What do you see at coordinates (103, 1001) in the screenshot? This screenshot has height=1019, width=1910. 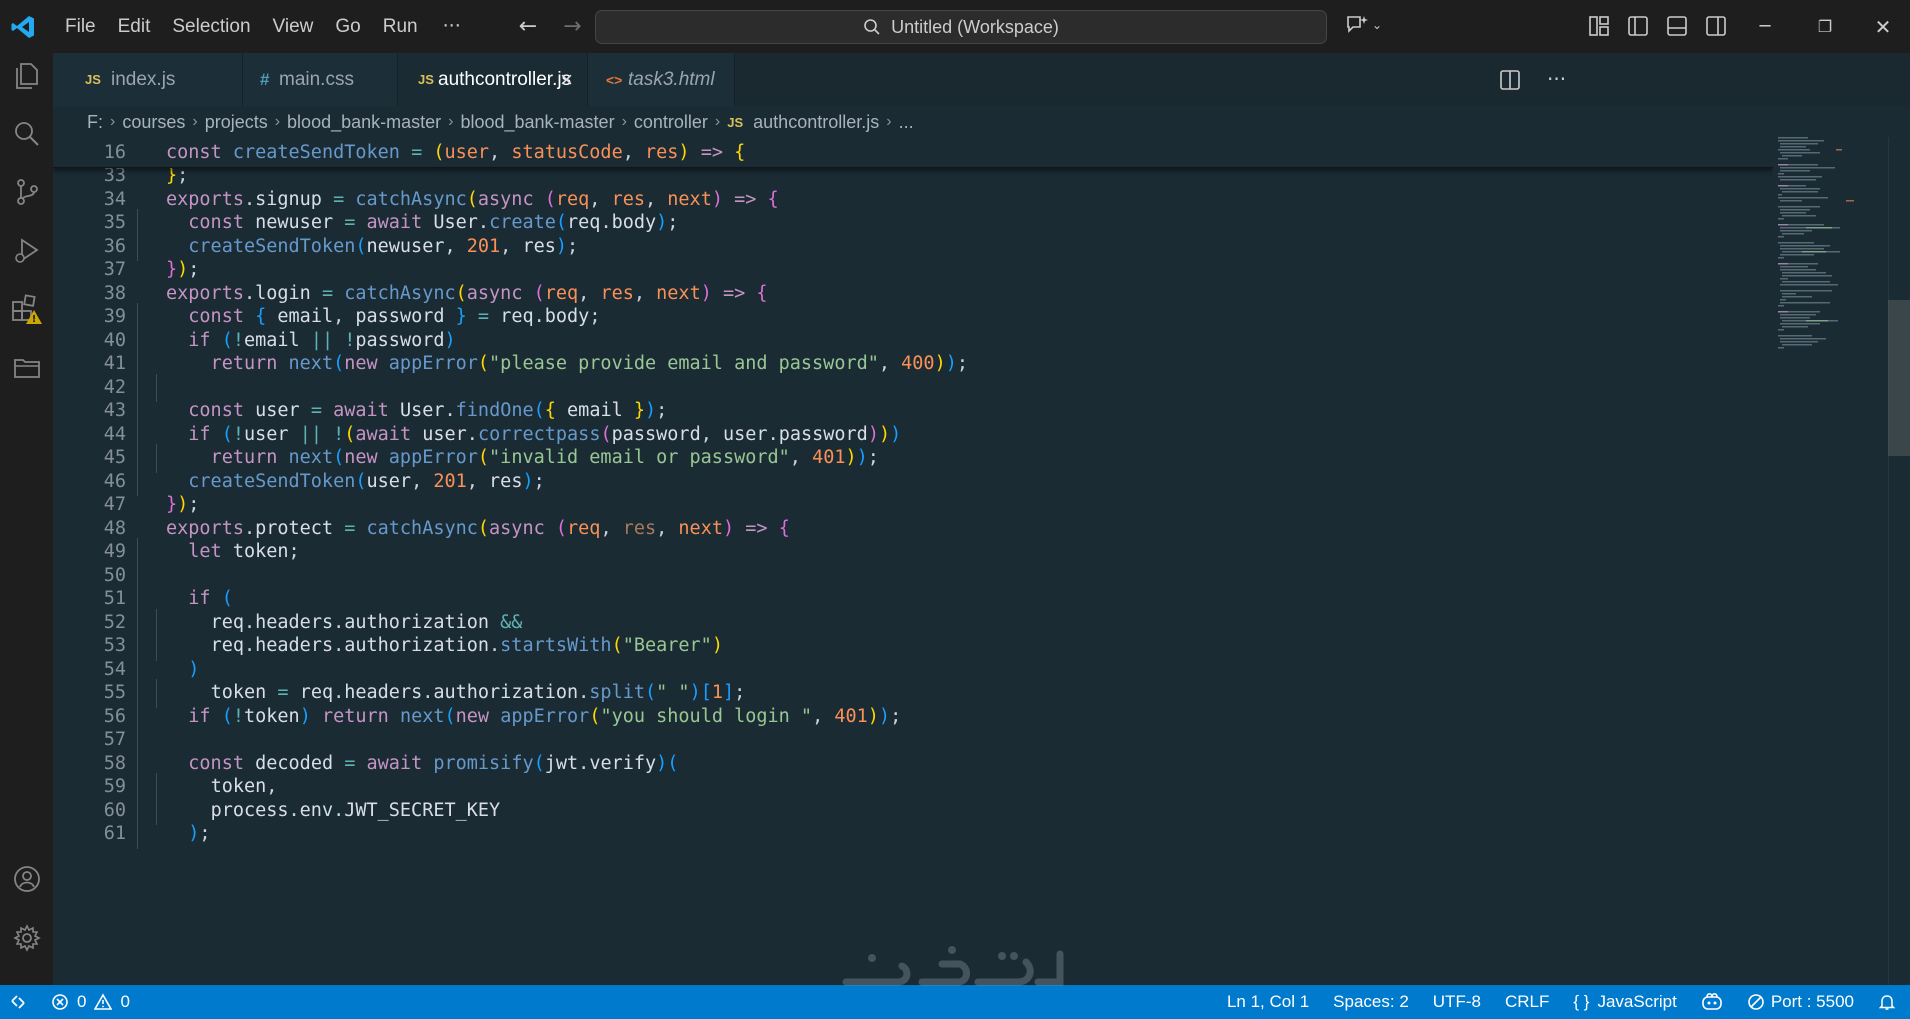 I see `warning-icon` at bounding box center [103, 1001].